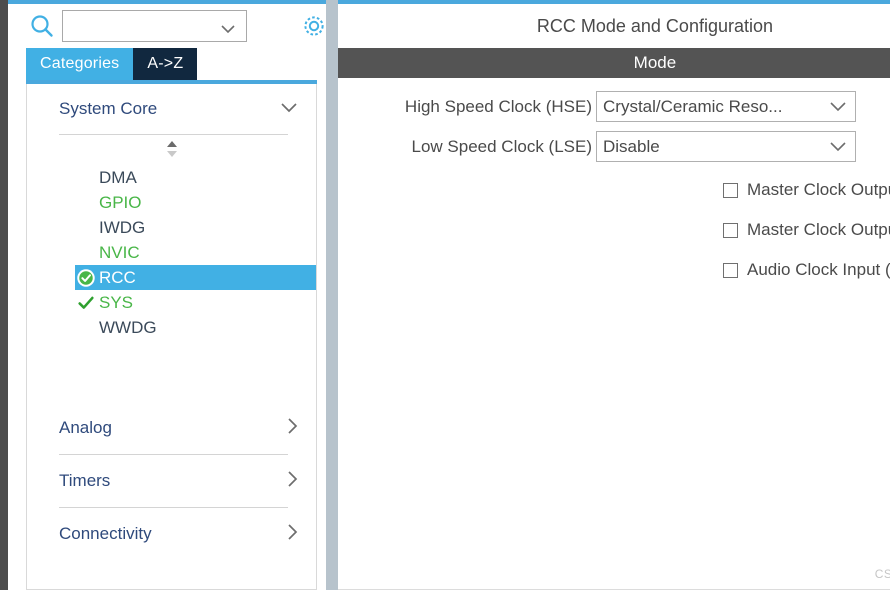 This screenshot has height=590, width=890. What do you see at coordinates (171, 202) in the screenshot?
I see `list-item-gpio: GPIO` at bounding box center [171, 202].